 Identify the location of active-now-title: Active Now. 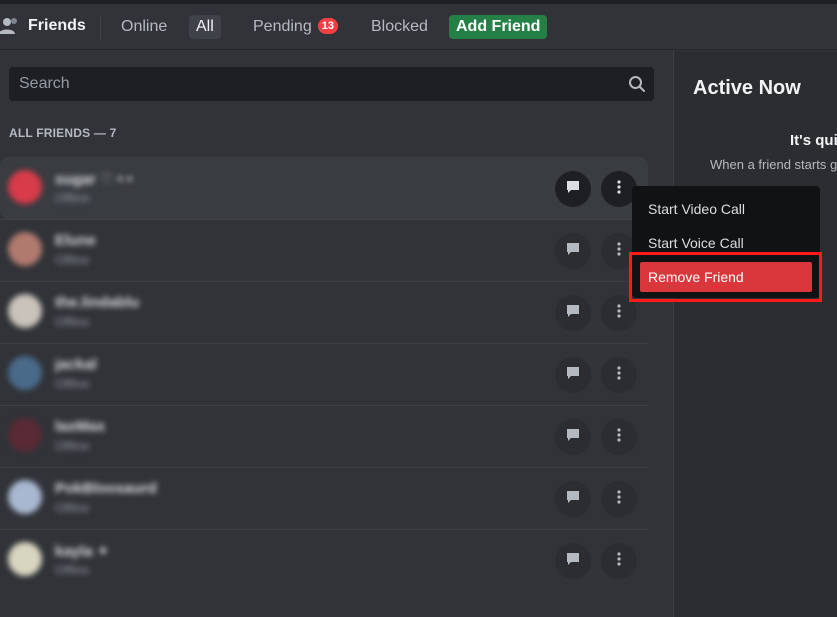
(747, 88).